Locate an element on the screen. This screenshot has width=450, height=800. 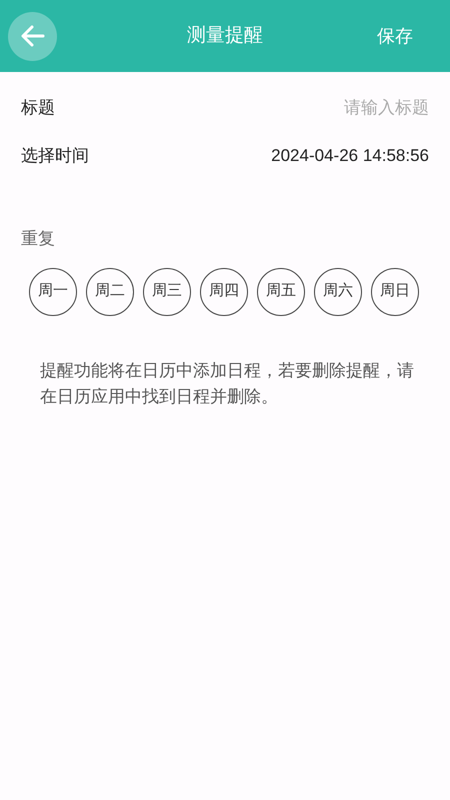
weekday-toggle: 周一 is located at coordinates (53, 292).